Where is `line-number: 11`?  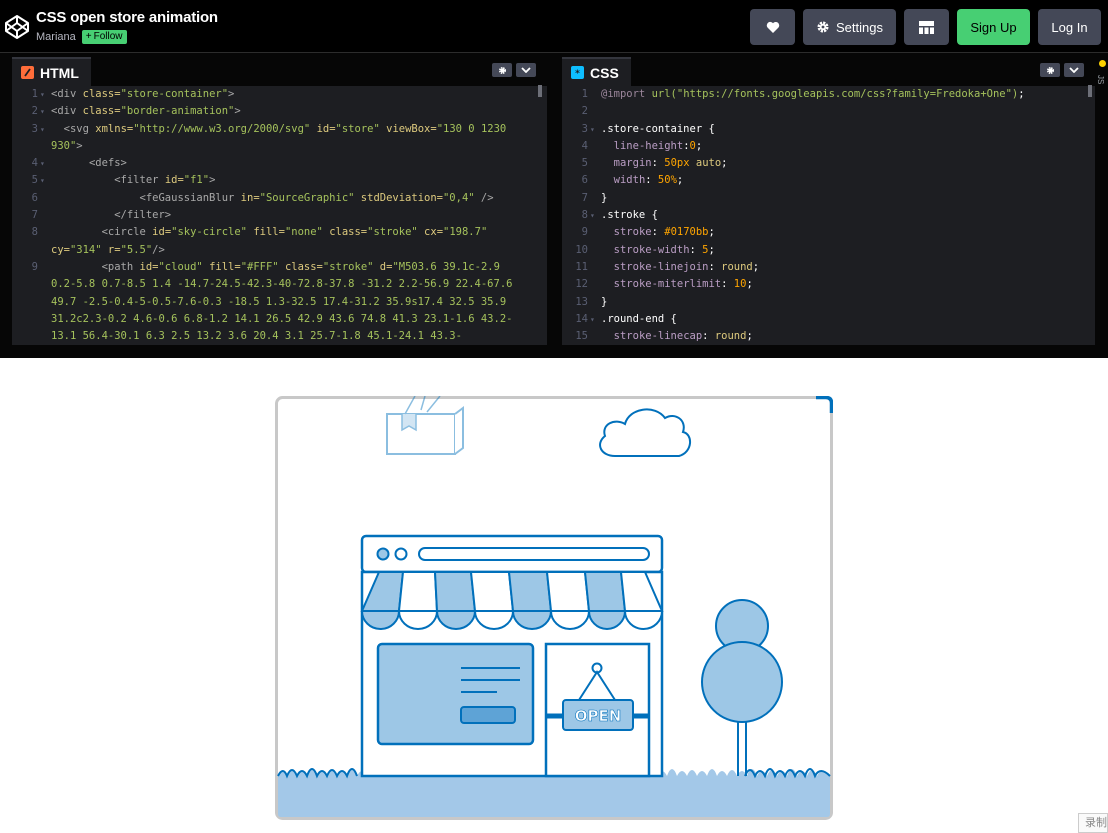
line-number: 11 is located at coordinates (581, 266).